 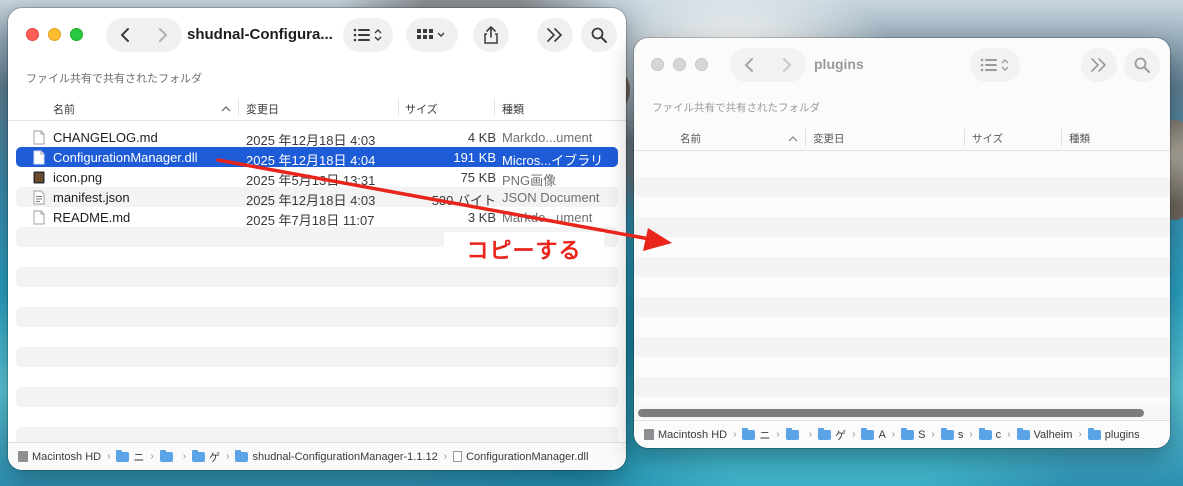 I want to click on path-item-folder: S, so click(x=913, y=434).